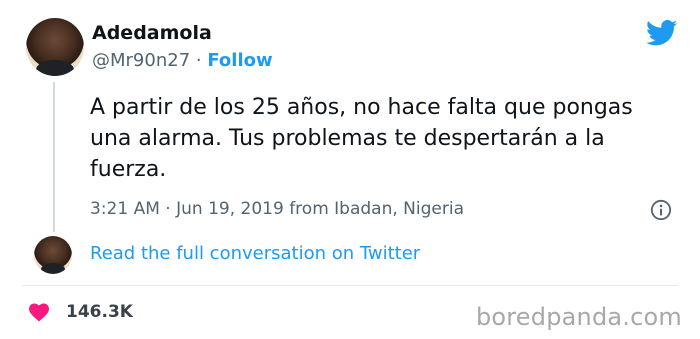 This screenshot has height=339, width=700. What do you see at coordinates (55, 47) in the screenshot?
I see `author-avatar` at bounding box center [55, 47].